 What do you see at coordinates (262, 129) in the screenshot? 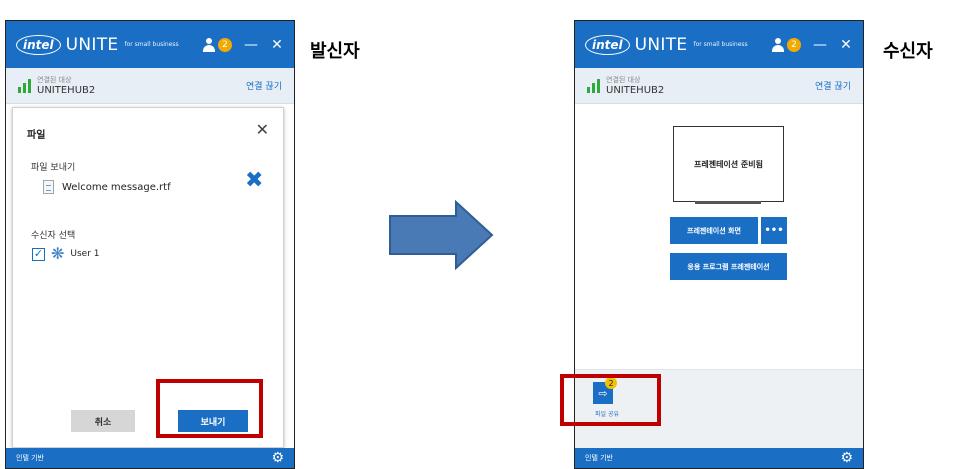
I see `dialog-close-button: ✕` at bounding box center [262, 129].